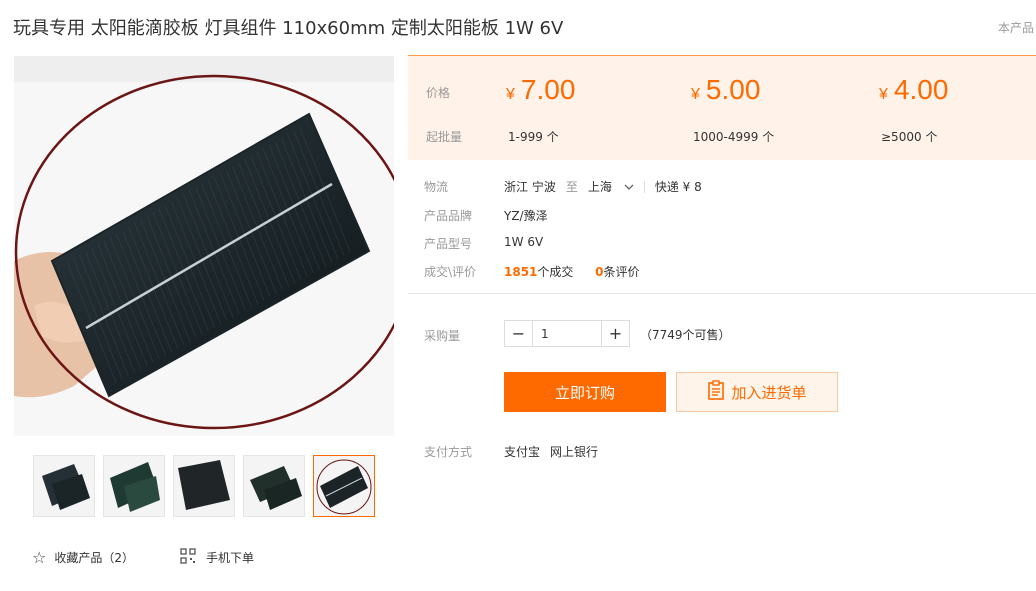 This screenshot has height=591, width=1036. What do you see at coordinates (448, 216) in the screenshot?
I see `brand-label: 产品品牌` at bounding box center [448, 216].